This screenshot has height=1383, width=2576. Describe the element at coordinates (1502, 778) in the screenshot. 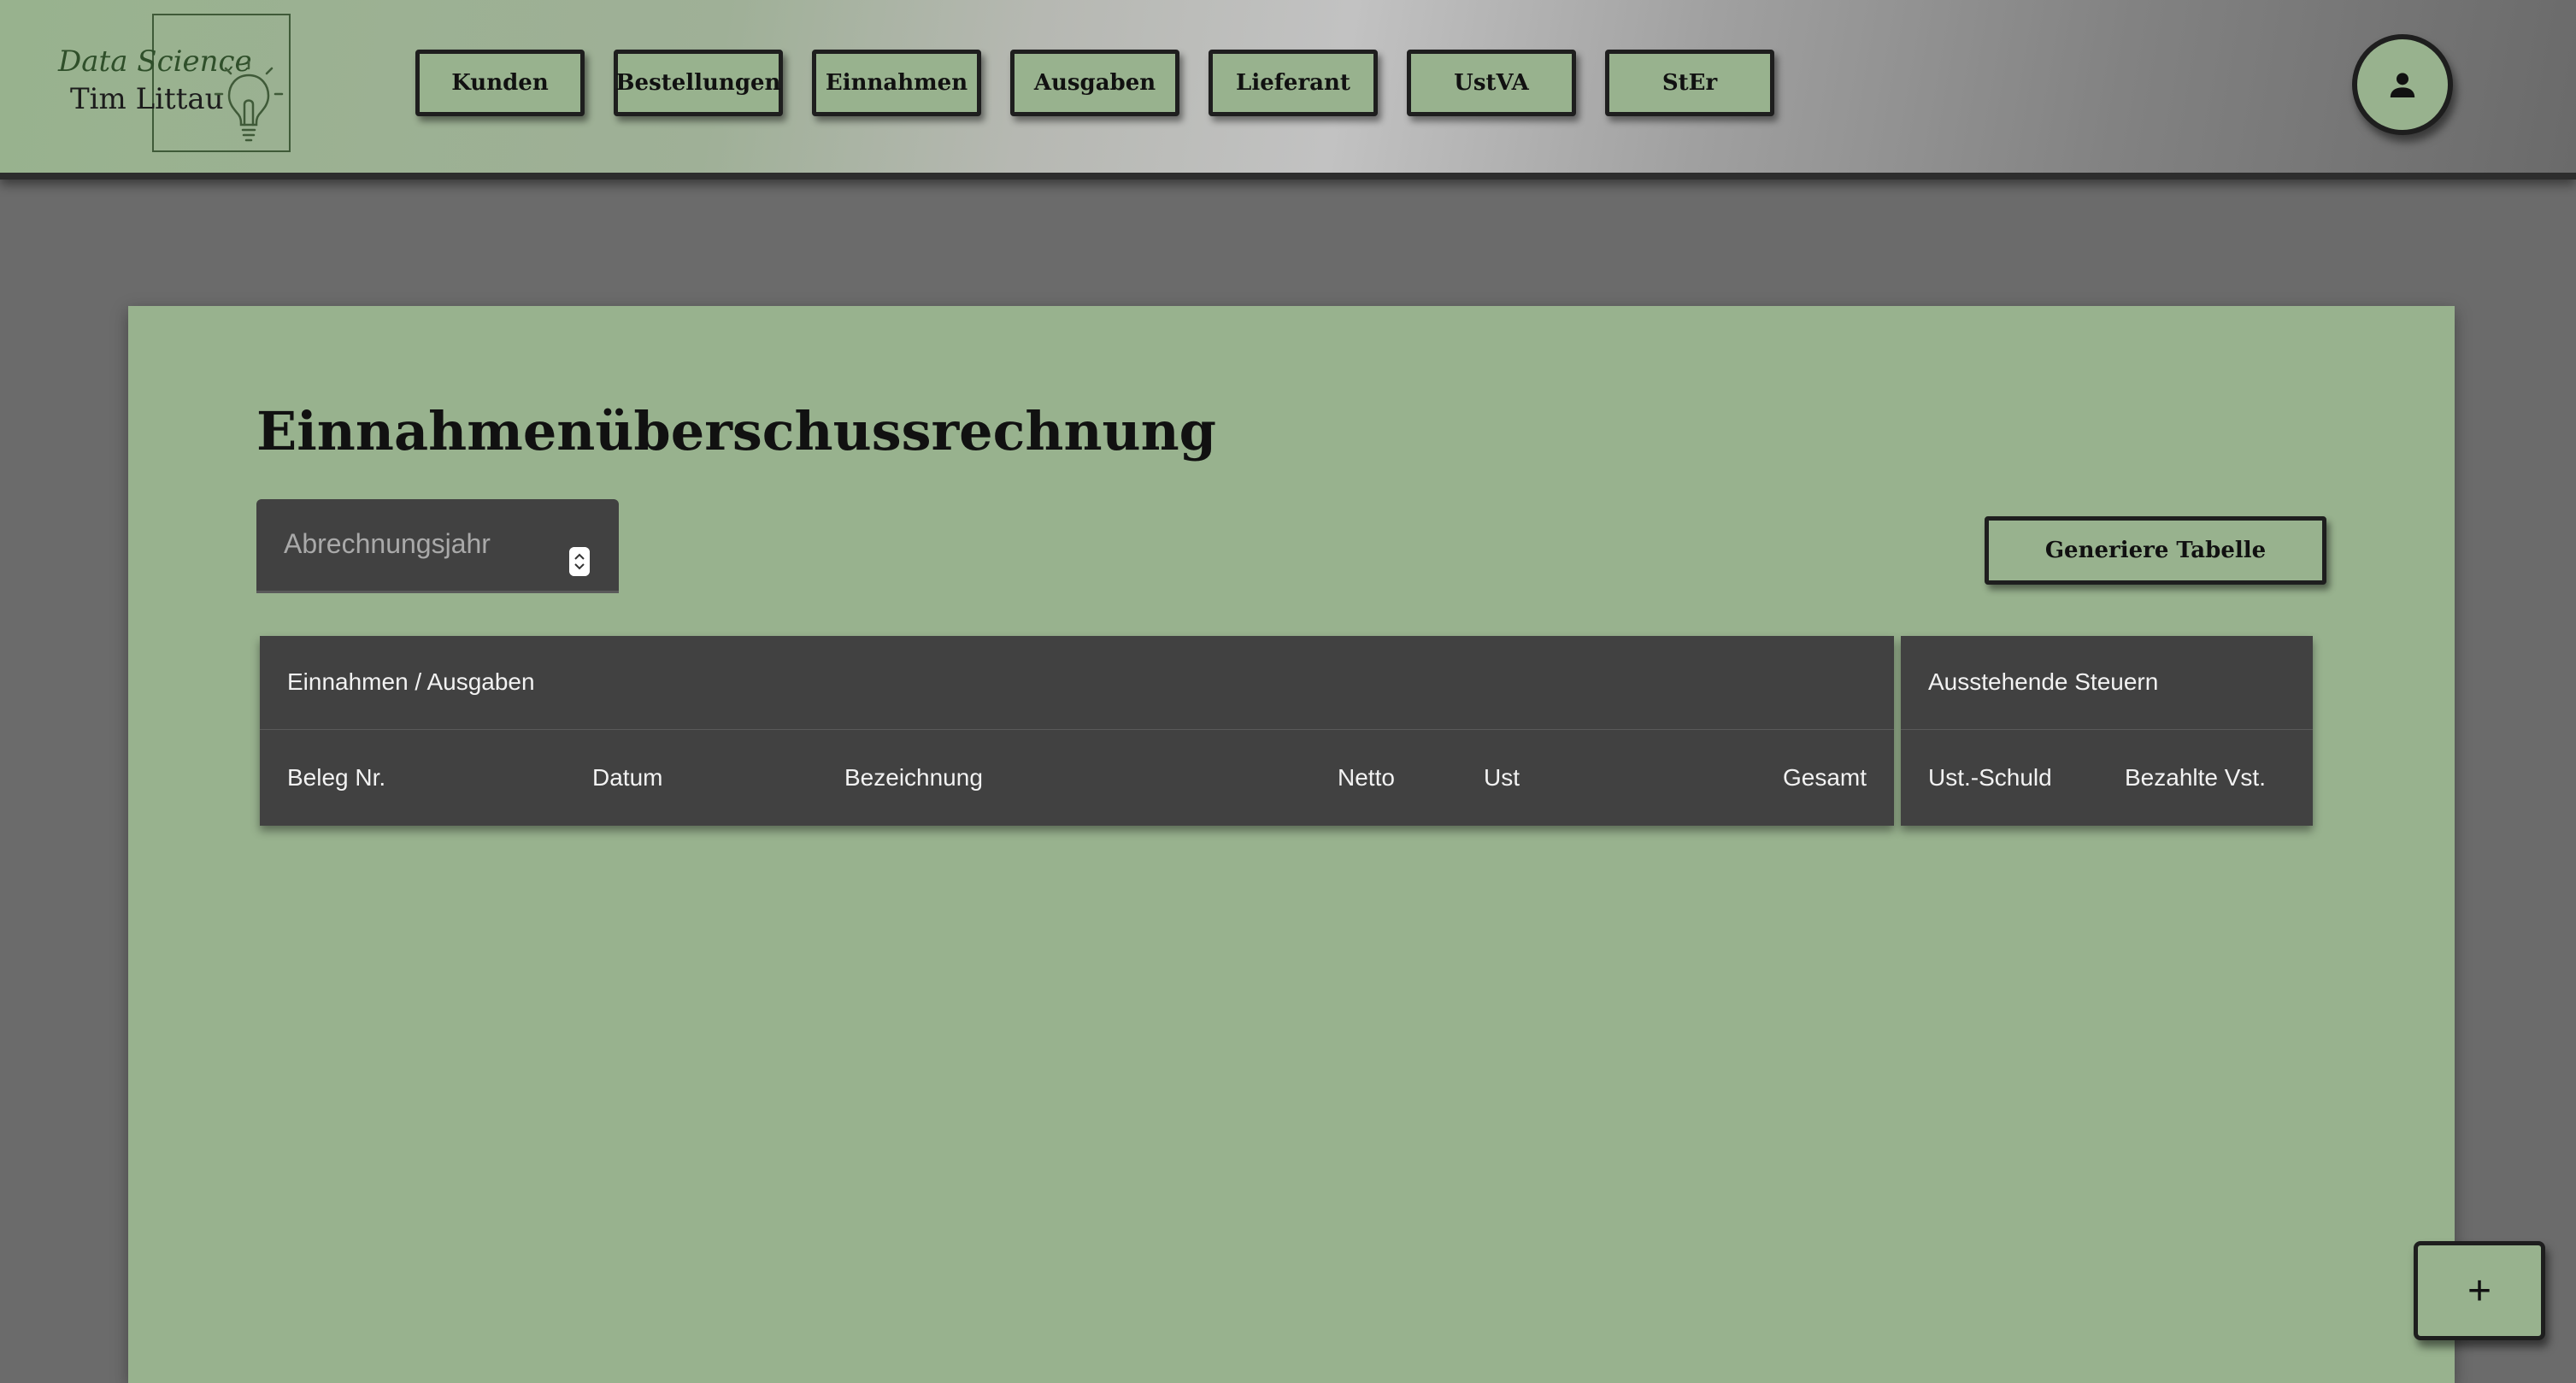

I see `column-header-ust: Ust` at that location.